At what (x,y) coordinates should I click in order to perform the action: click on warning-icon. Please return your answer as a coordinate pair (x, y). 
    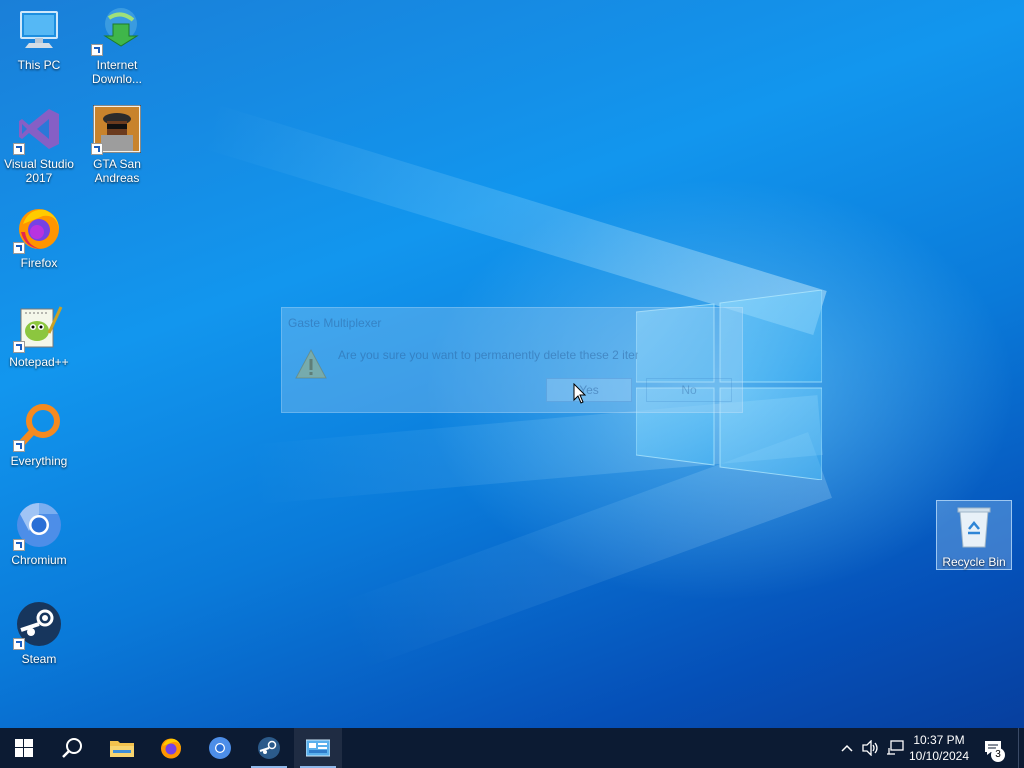
    Looking at the image, I should click on (311, 363).